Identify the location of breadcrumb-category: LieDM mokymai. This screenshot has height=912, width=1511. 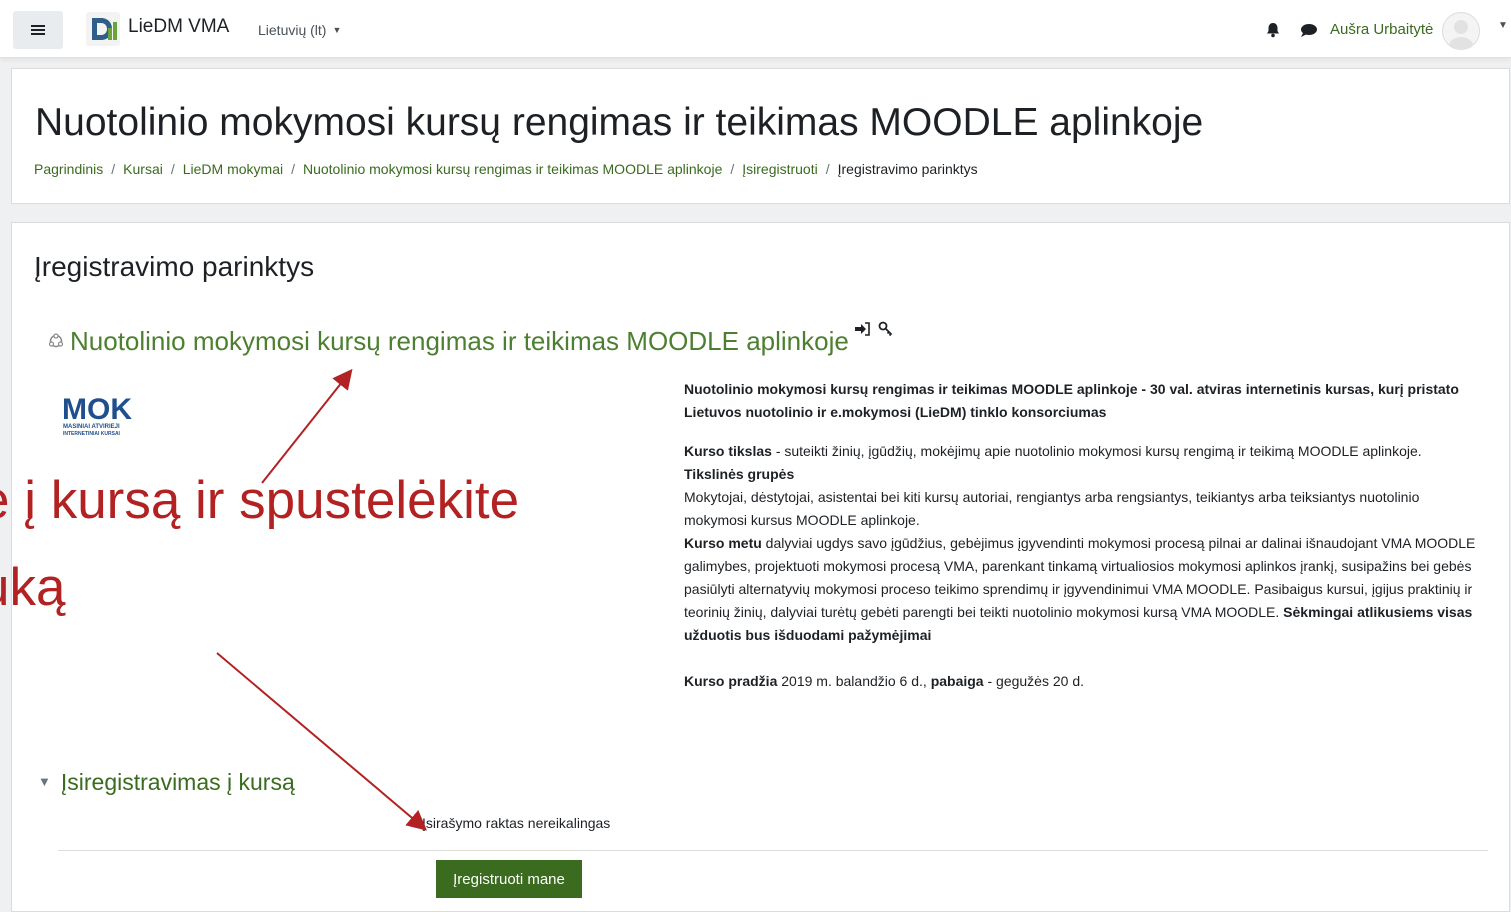
(233, 169).